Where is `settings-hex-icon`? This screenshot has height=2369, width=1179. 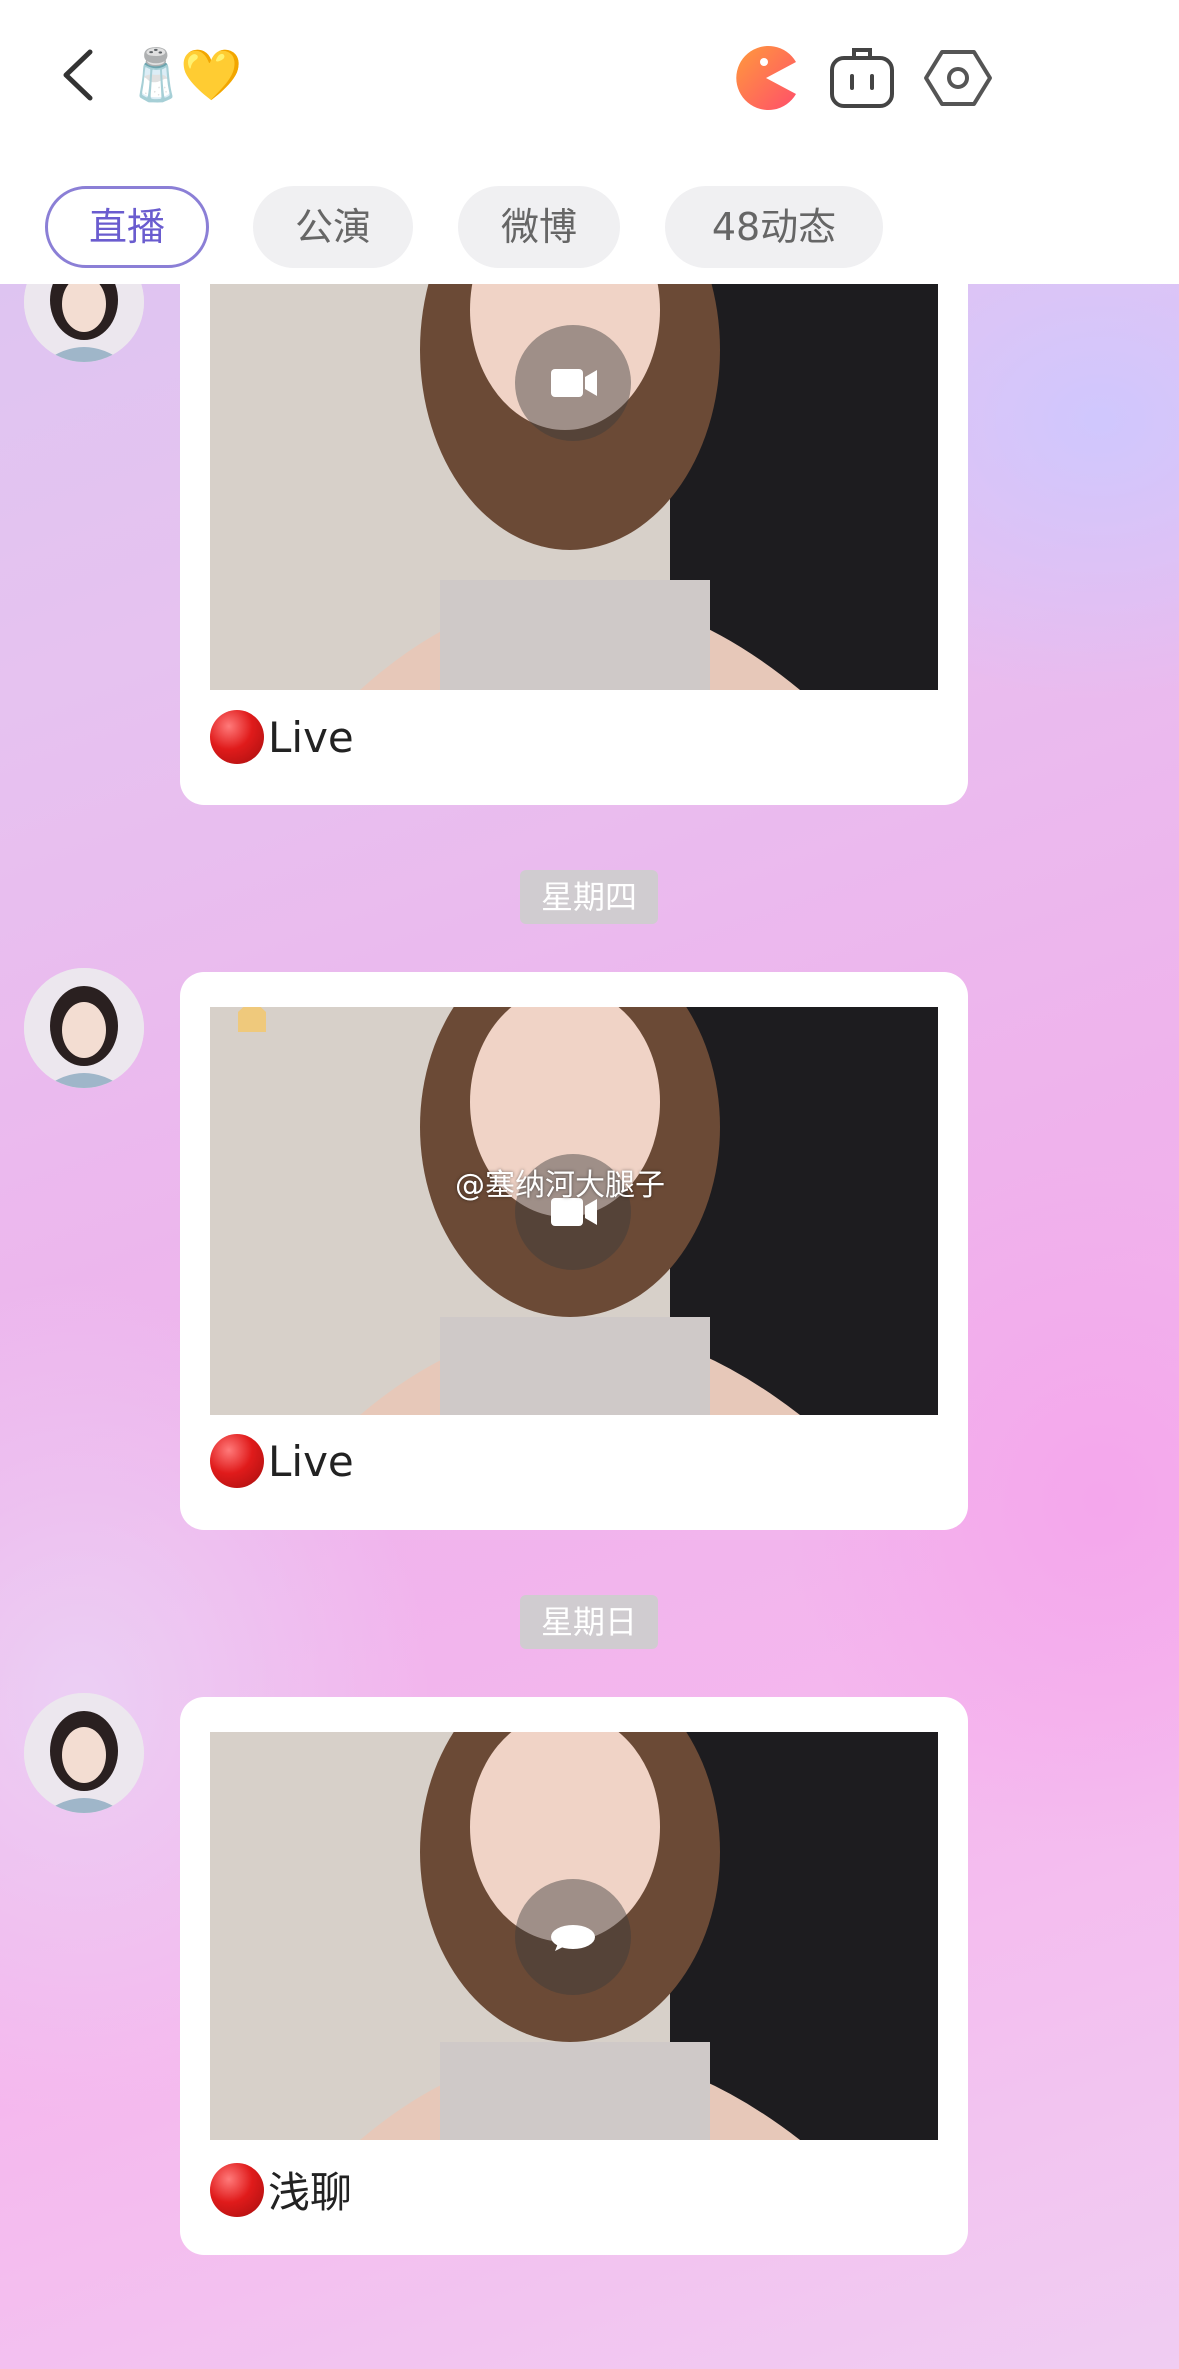
settings-hex-icon is located at coordinates (958, 78).